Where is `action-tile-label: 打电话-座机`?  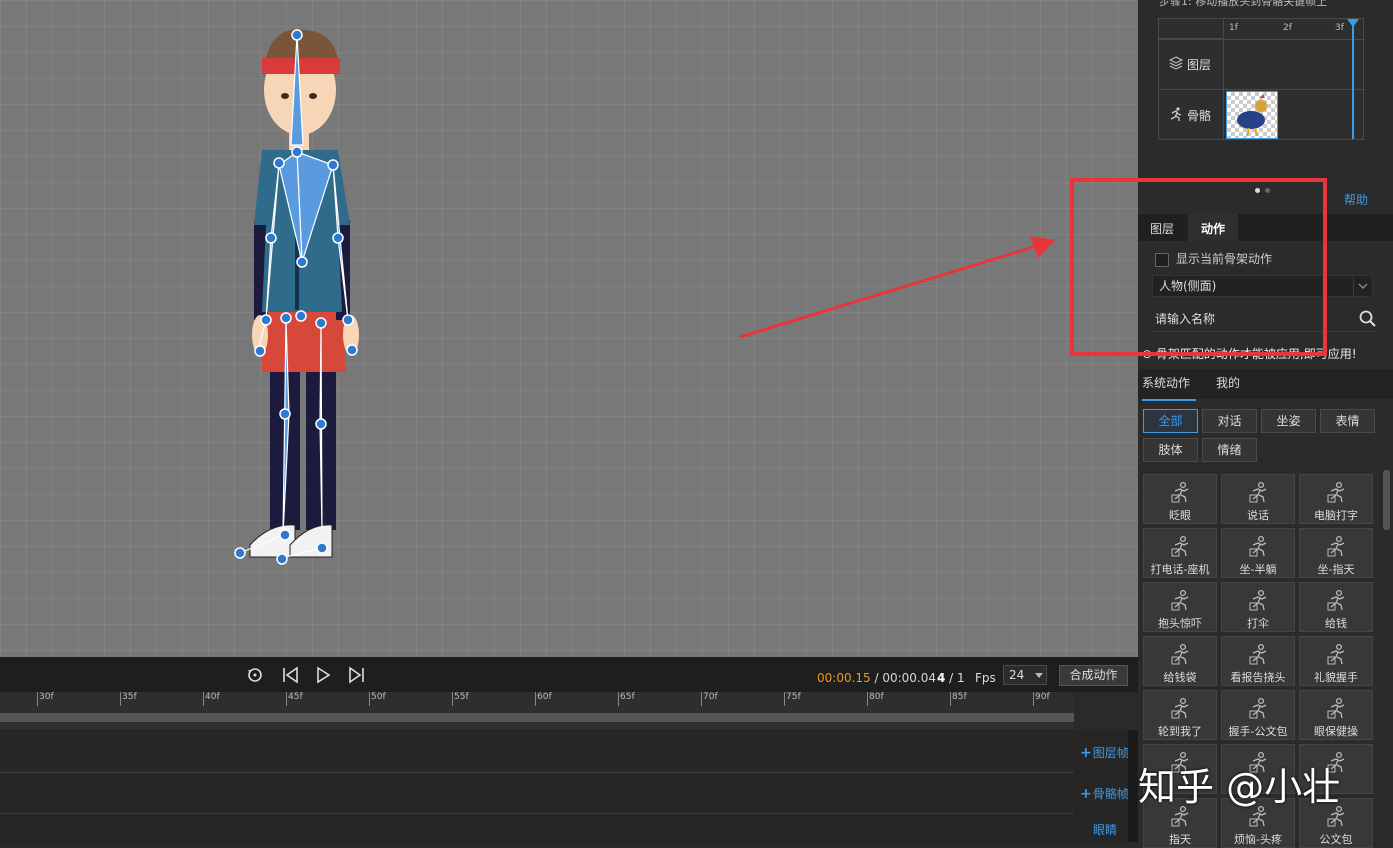 action-tile-label: 打电话-座机 is located at coordinates (1180, 569).